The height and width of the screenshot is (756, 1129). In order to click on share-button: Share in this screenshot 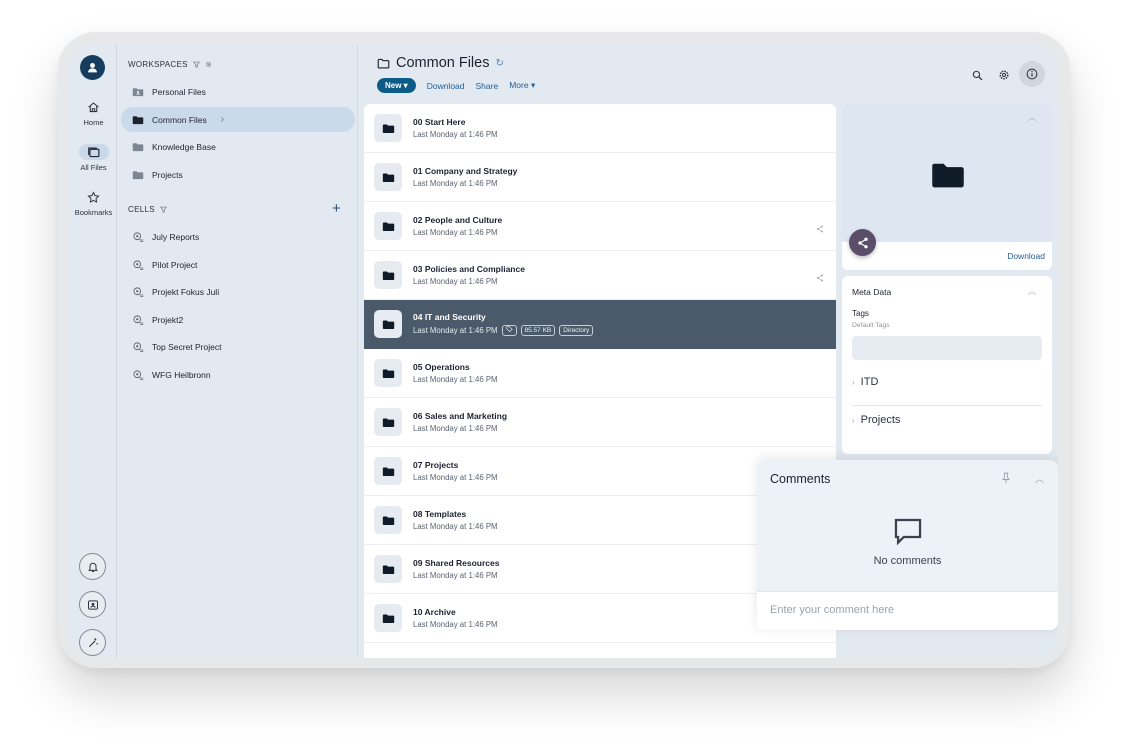, I will do `click(487, 86)`.